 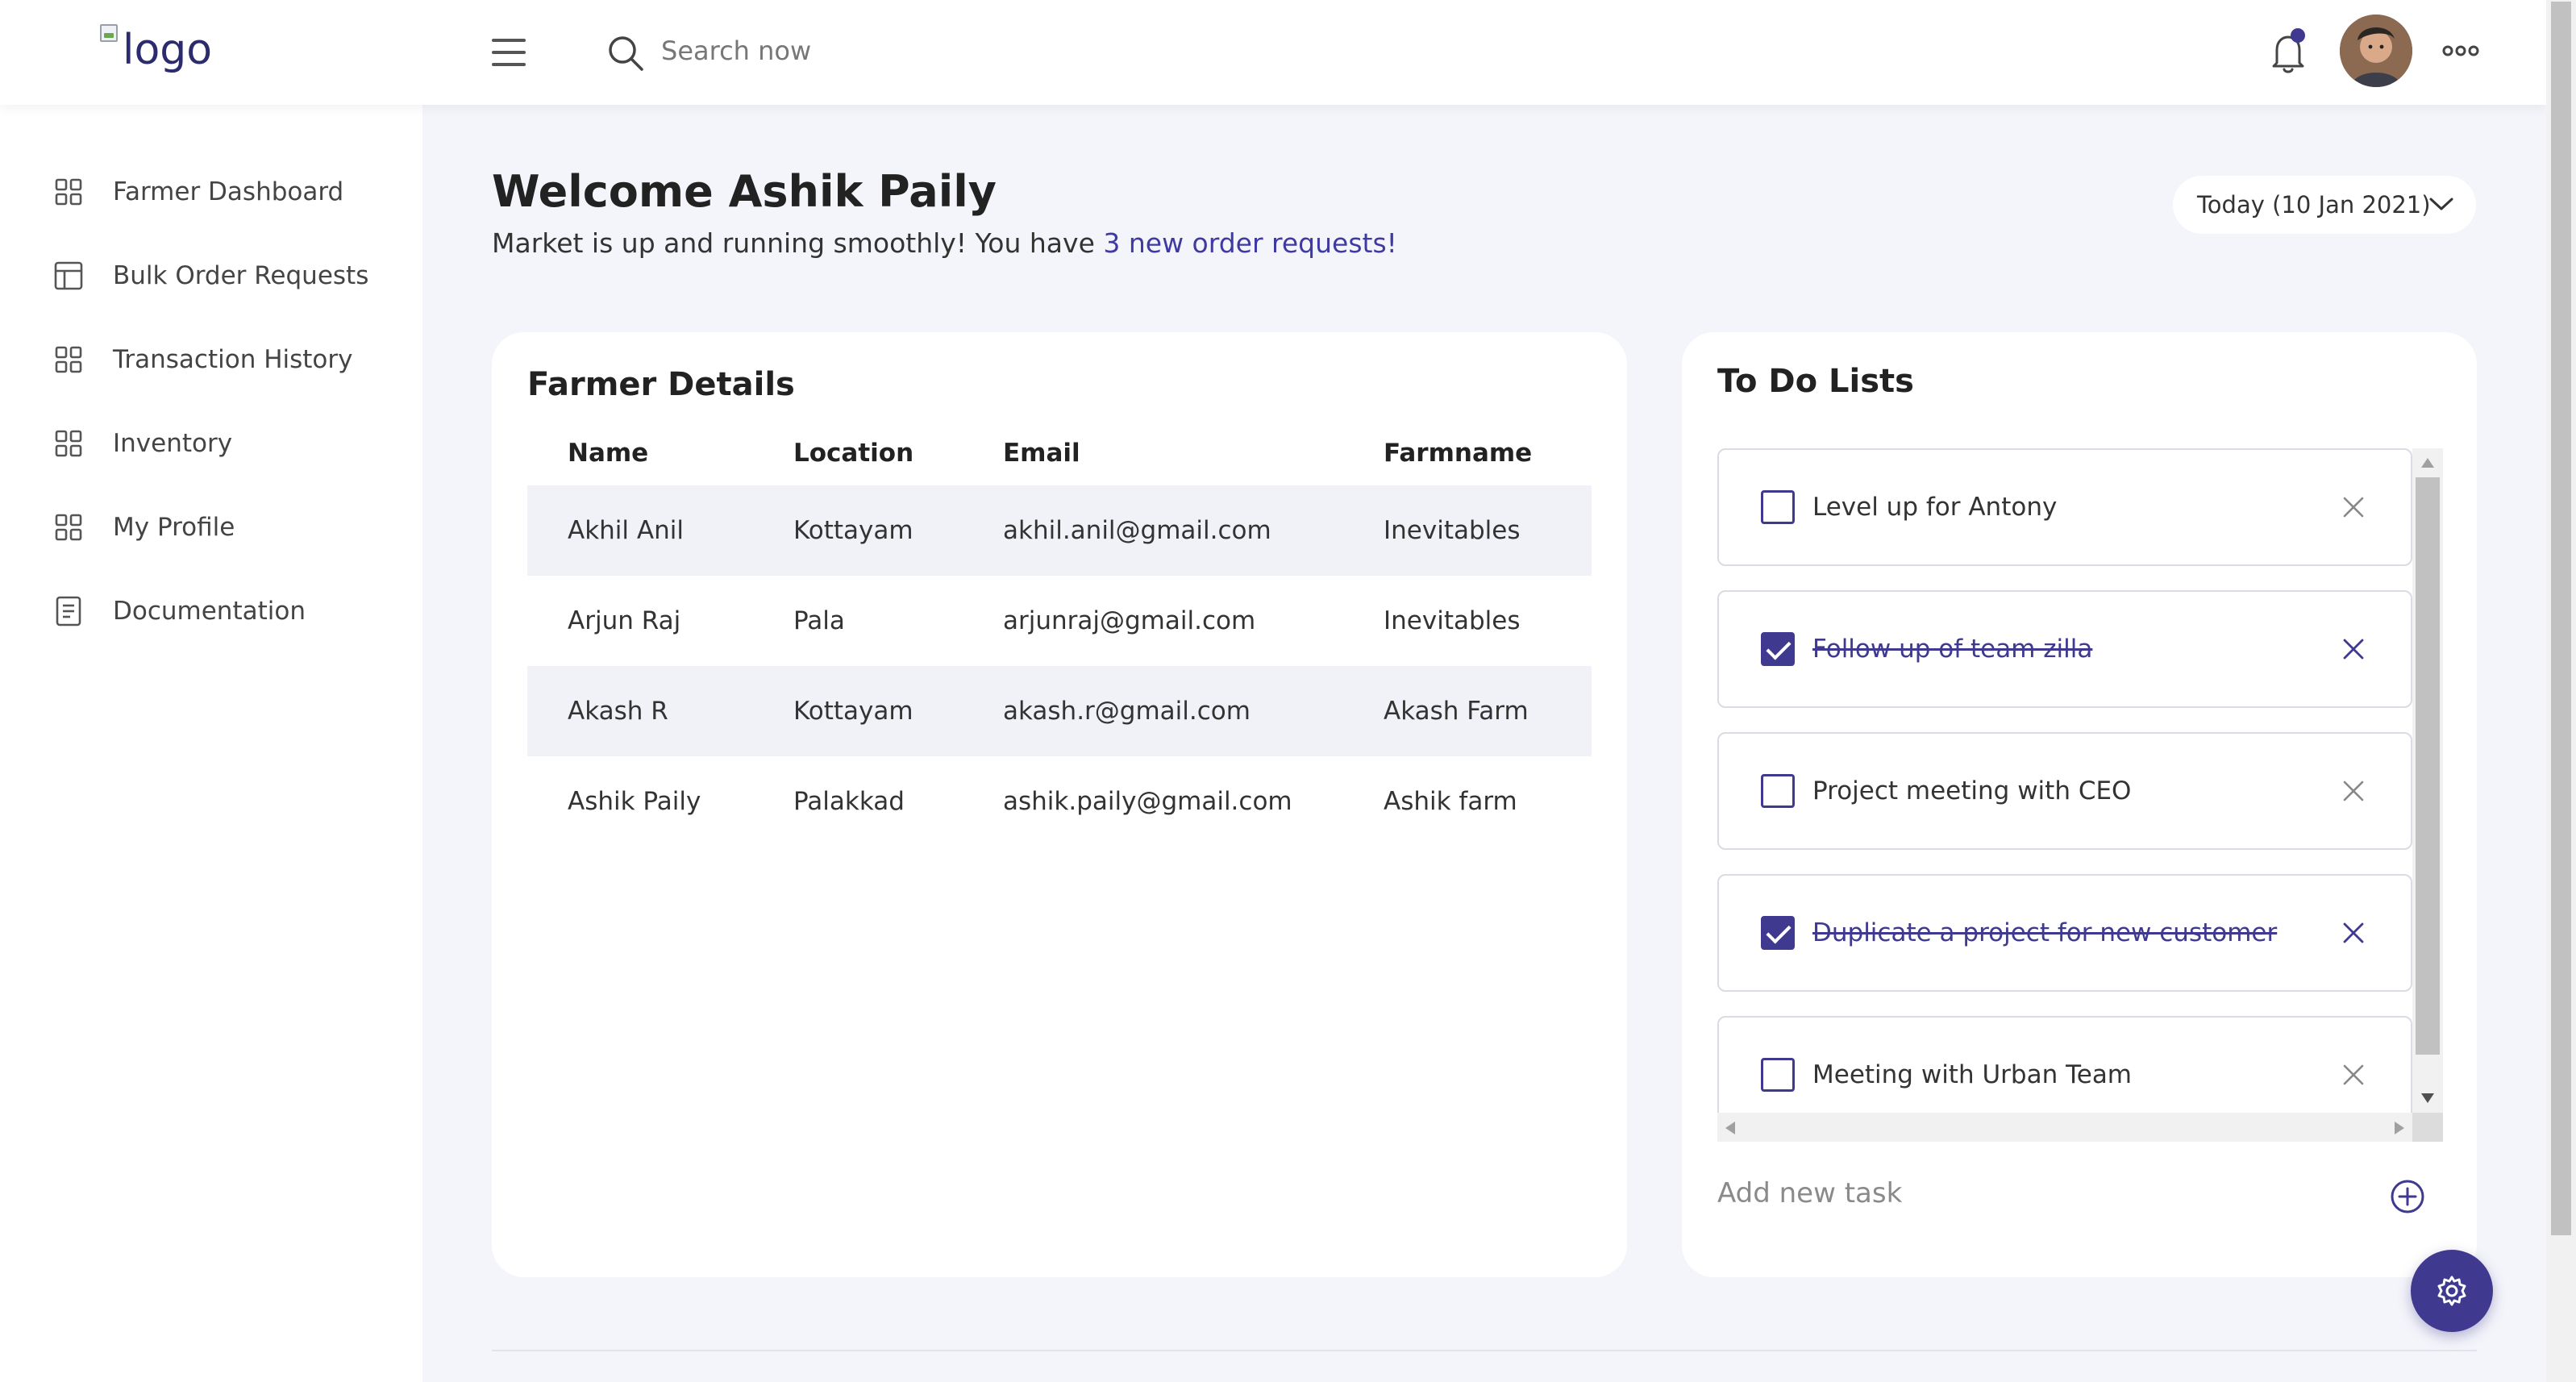 I want to click on todo-text: Duplicate a project for new customer, so click(x=2045, y=932).